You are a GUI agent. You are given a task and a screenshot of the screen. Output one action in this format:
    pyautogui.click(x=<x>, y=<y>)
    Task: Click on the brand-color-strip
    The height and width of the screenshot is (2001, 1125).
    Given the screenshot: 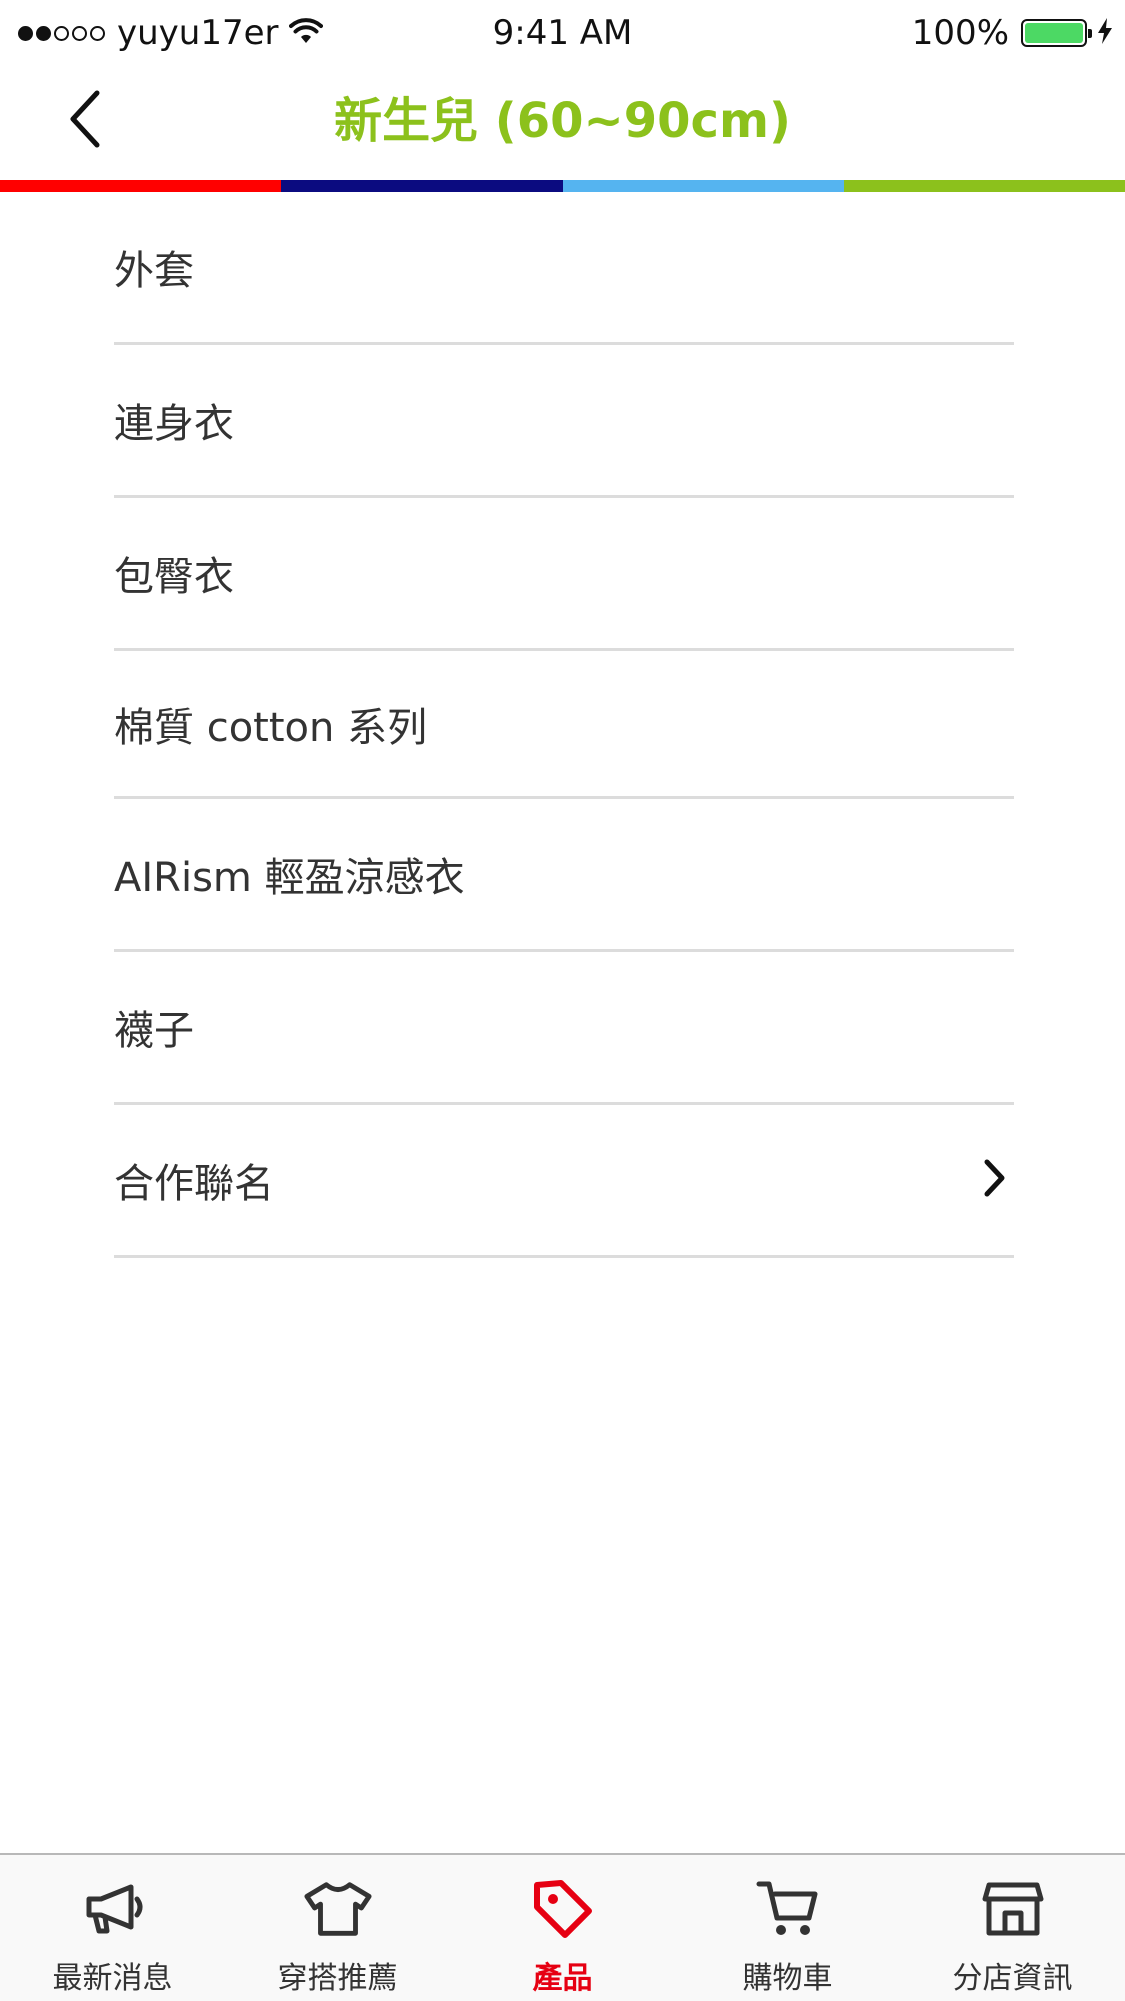 What is the action you would take?
    pyautogui.click(x=562, y=186)
    